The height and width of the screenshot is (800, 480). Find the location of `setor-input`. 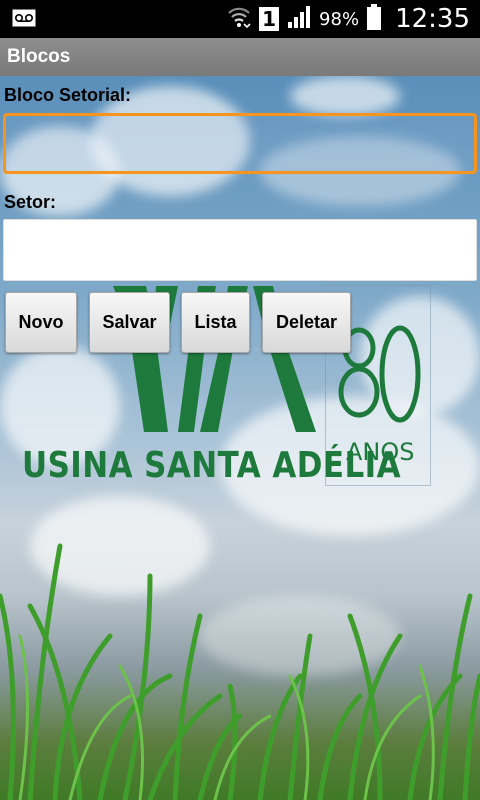

setor-input is located at coordinates (240, 250).